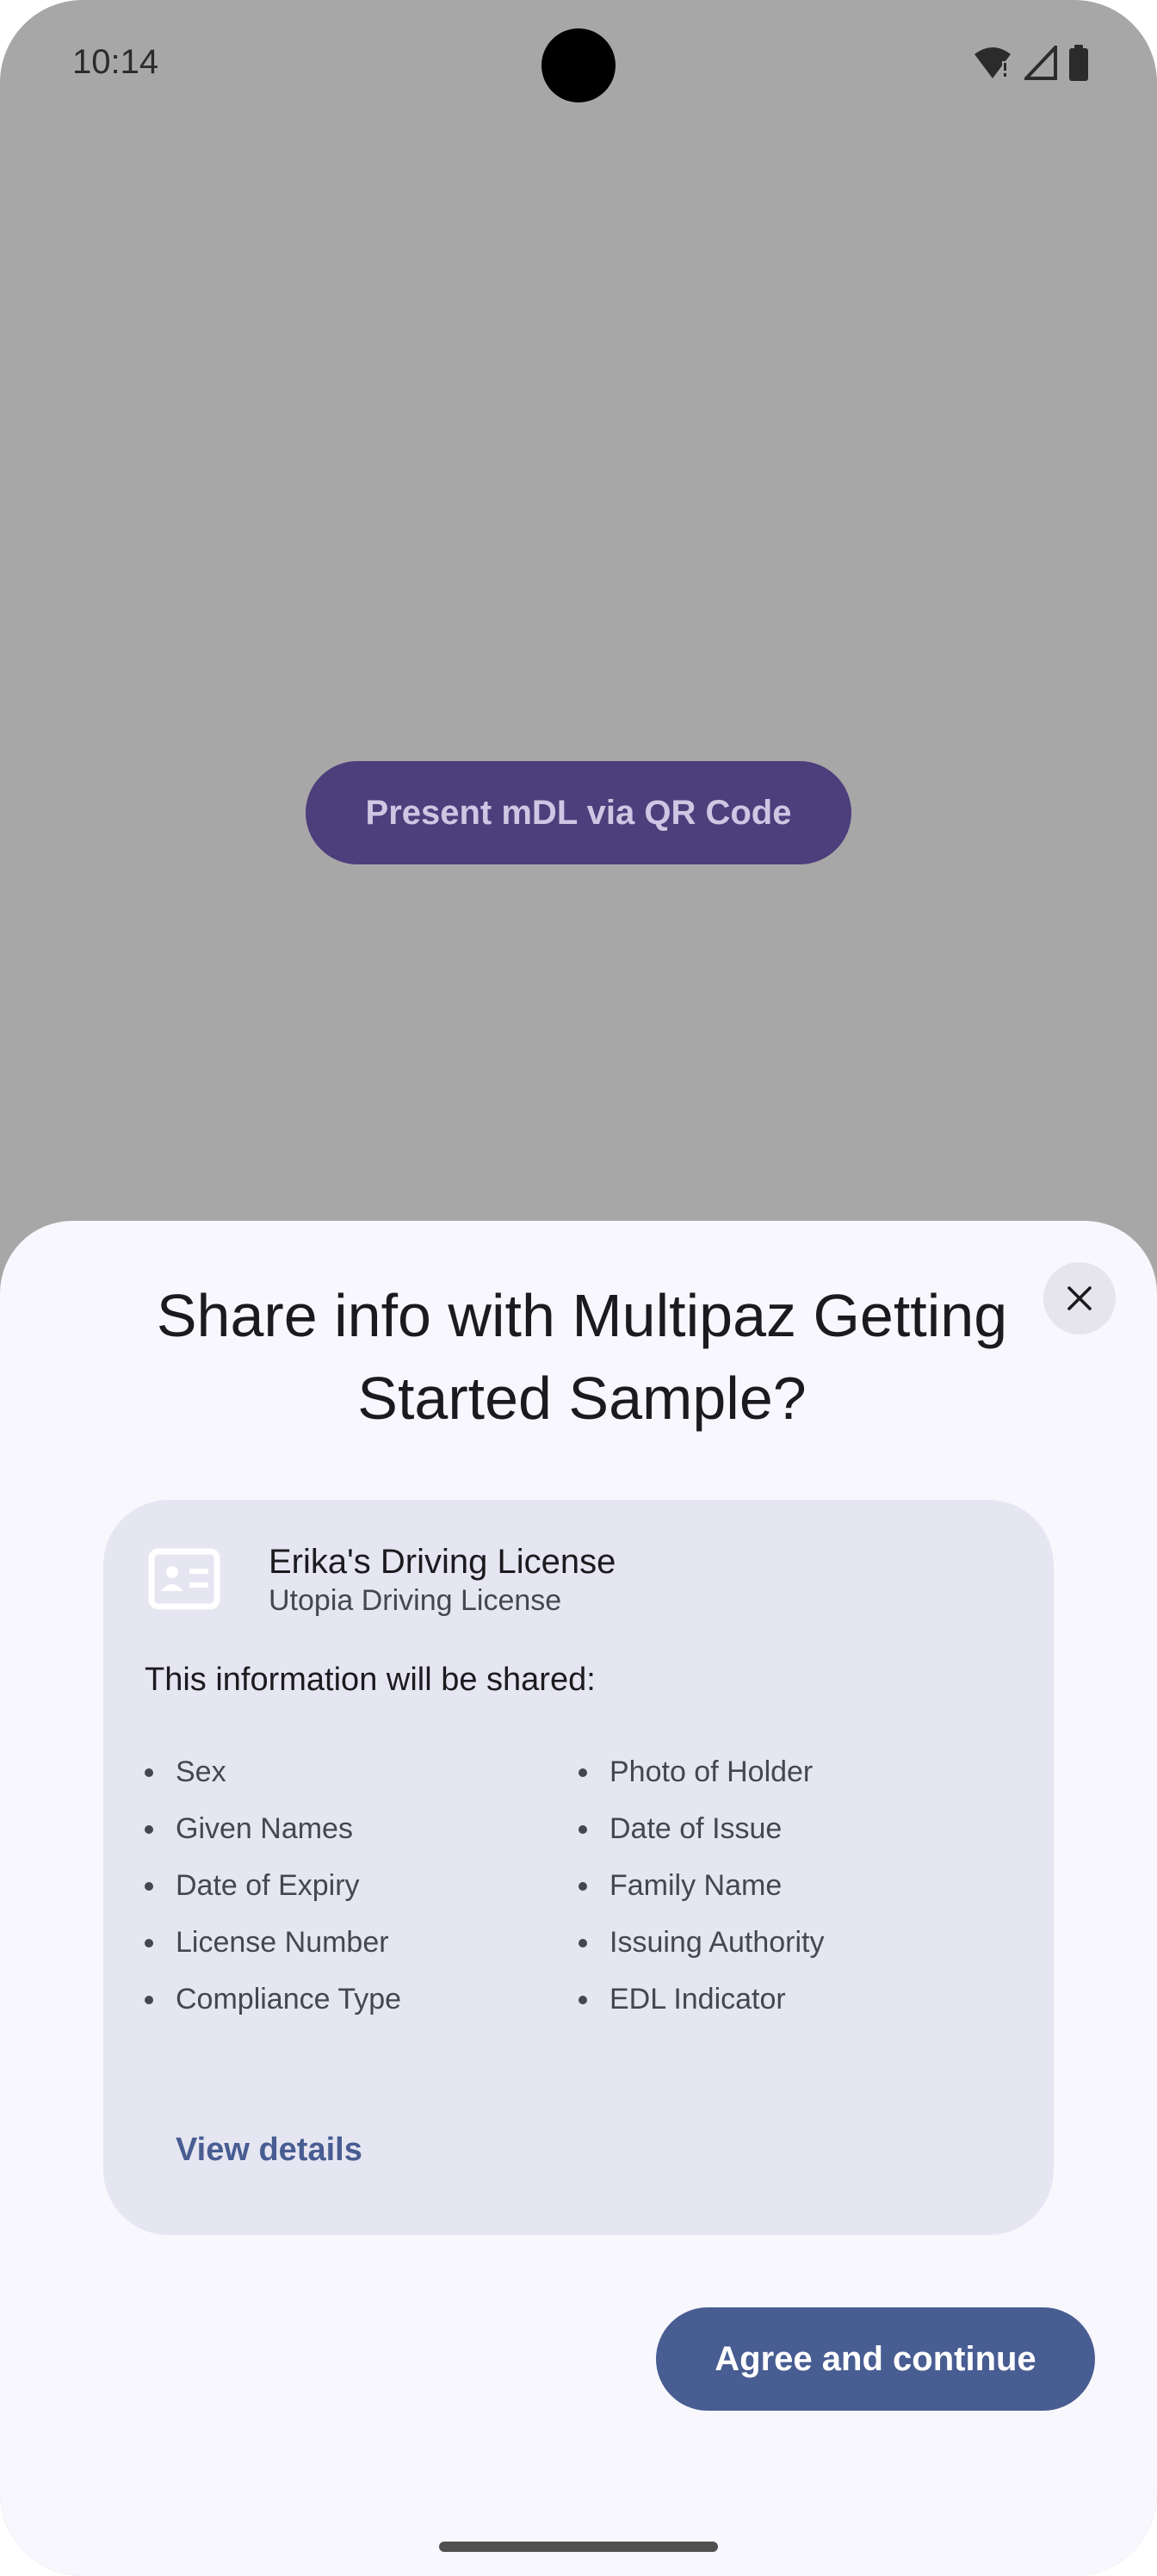 Image resolution: width=1157 pixels, height=2576 pixels. Describe the element at coordinates (273, 1951) in the screenshot. I see `list-item: License Number` at that location.